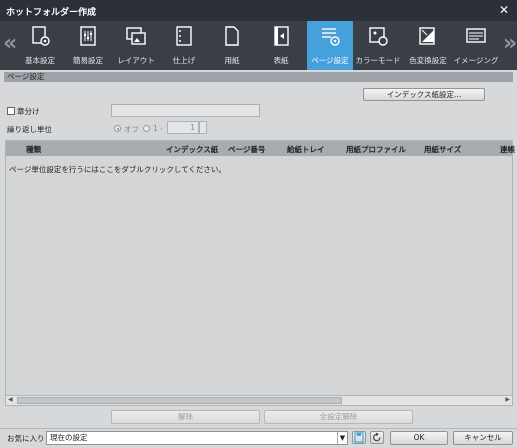 This screenshot has height=448, width=517. I want to click on repeat-one-label: 1 -, so click(158, 128).